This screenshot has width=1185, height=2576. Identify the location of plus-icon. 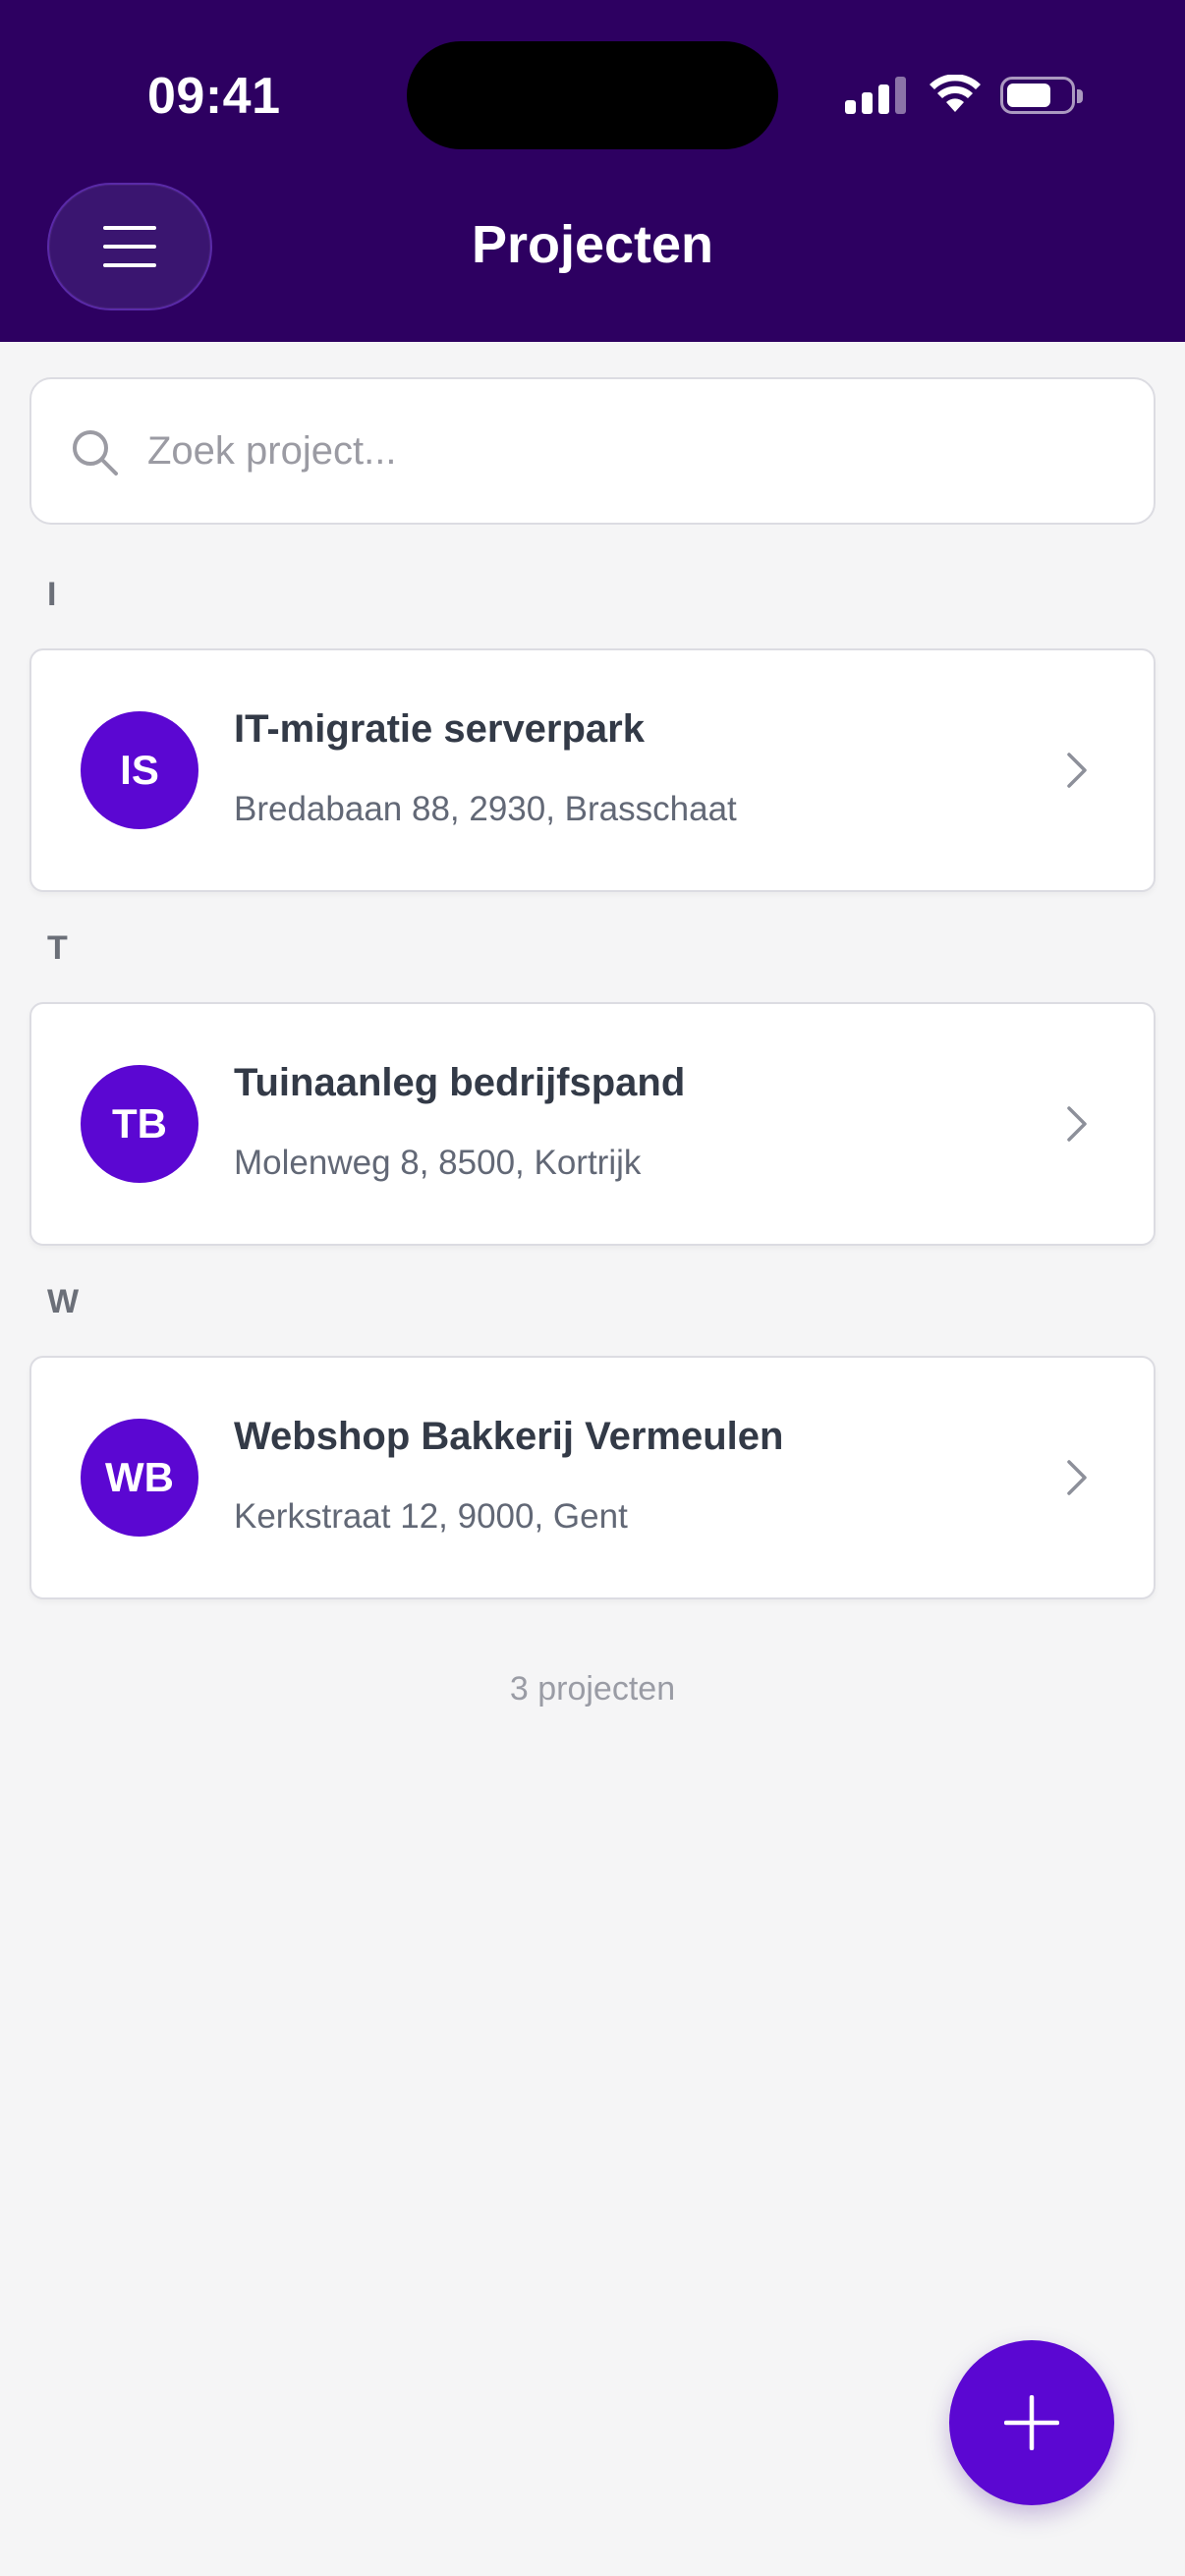
(1031, 2422).